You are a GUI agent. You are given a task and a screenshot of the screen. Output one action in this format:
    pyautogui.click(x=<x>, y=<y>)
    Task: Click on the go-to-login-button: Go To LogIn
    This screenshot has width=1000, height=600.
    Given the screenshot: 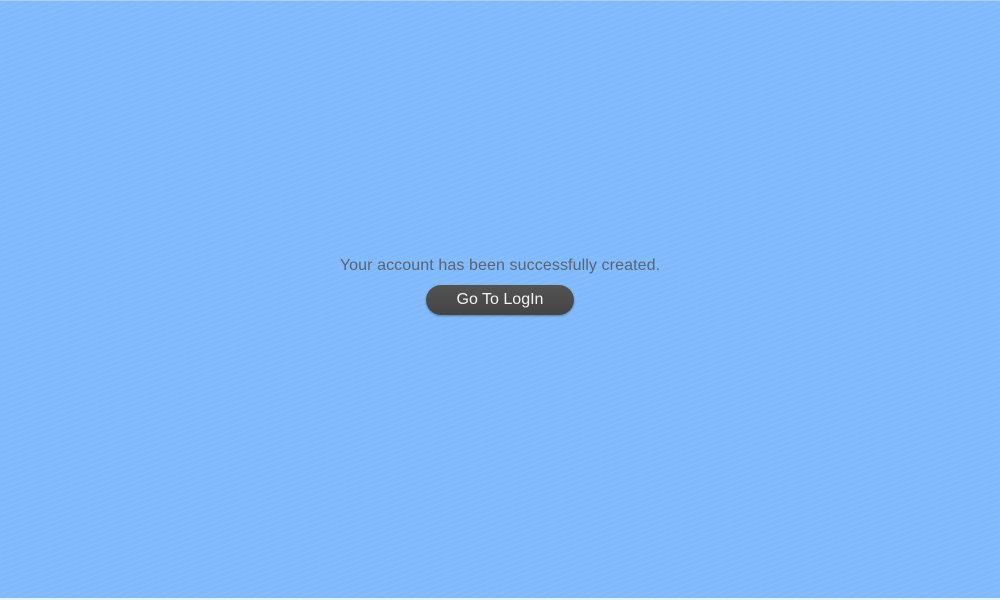 What is the action you would take?
    pyautogui.click(x=500, y=300)
    